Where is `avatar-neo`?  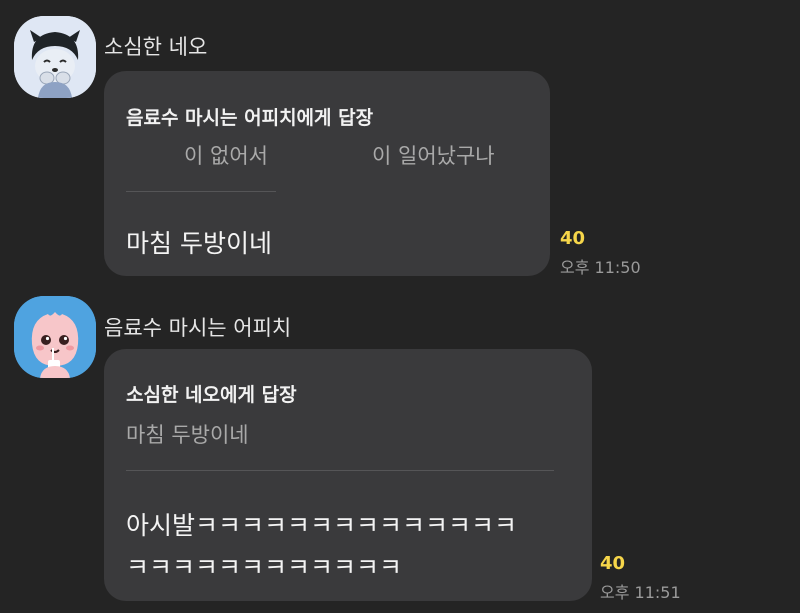 avatar-neo is located at coordinates (55, 57).